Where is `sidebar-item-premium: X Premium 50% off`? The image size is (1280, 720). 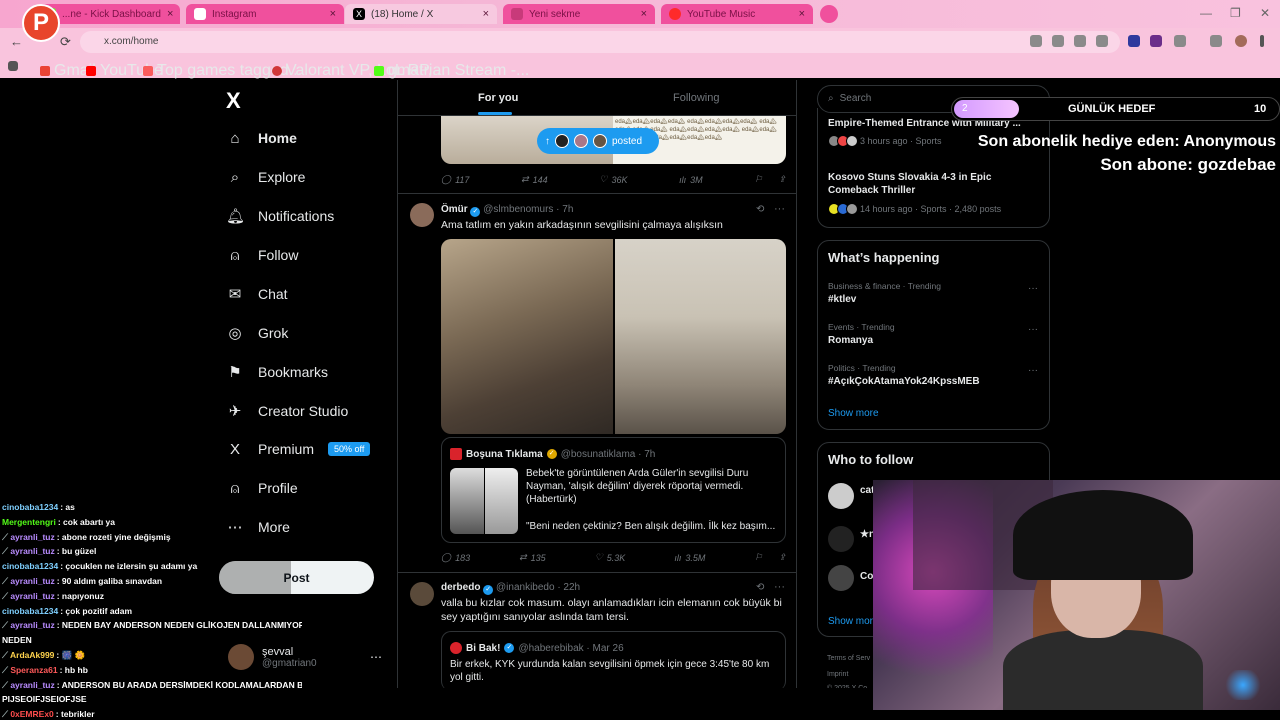
sidebar-item-premium: X Premium 50% off is located at coordinates (298, 449).